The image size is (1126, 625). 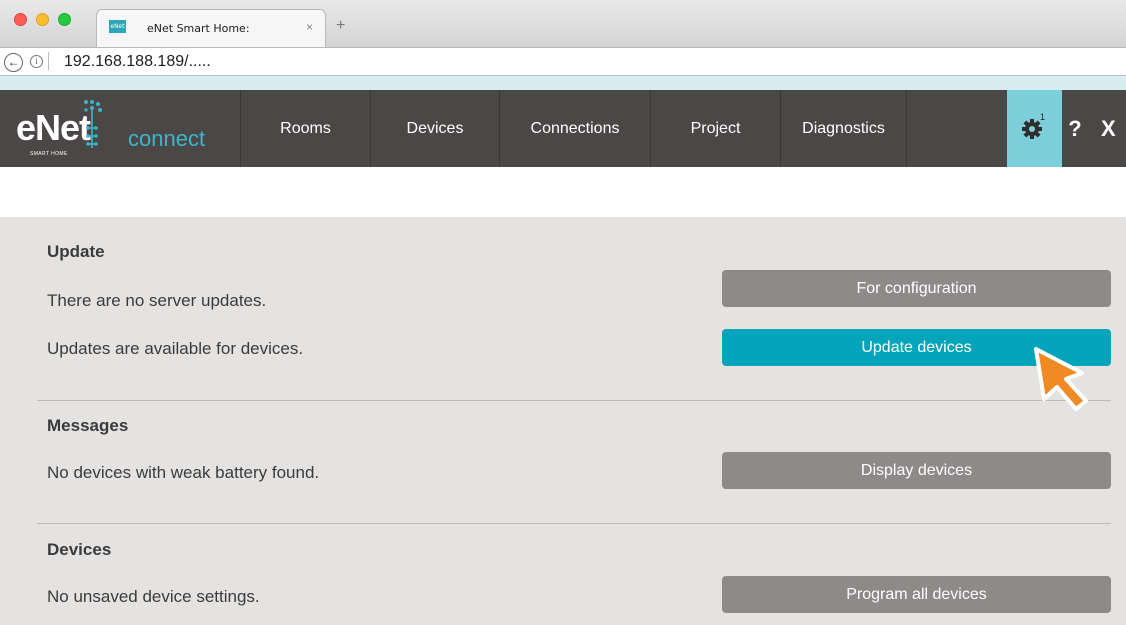 What do you see at coordinates (49, 154) in the screenshot?
I see `logo-subtitle: SMART HOME` at bounding box center [49, 154].